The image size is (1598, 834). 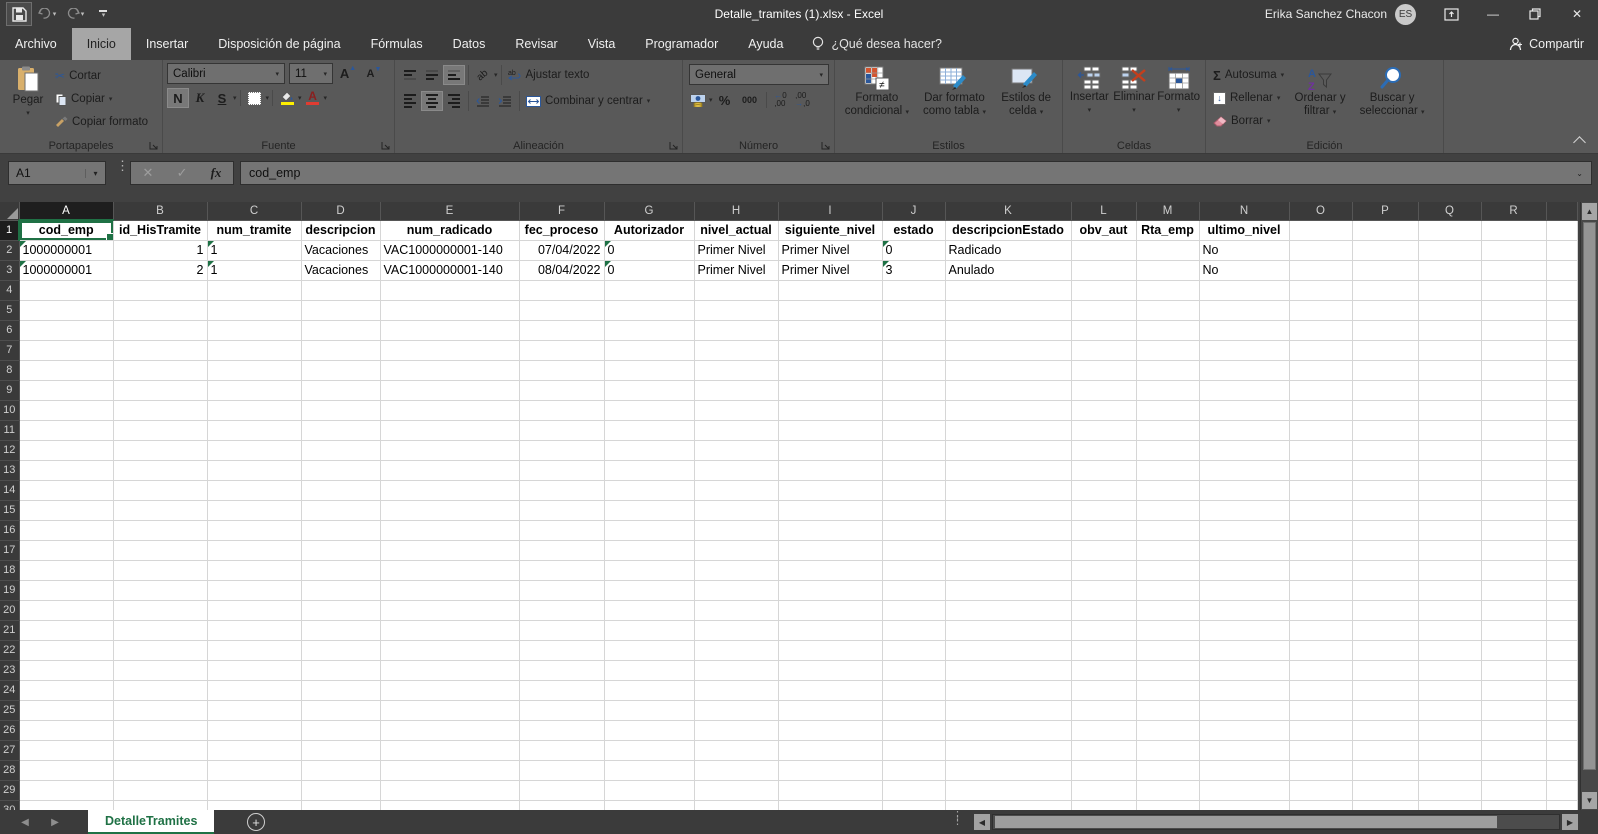 What do you see at coordinates (536, 44) in the screenshot?
I see `ribbon-tab-revisar: Revisar` at bounding box center [536, 44].